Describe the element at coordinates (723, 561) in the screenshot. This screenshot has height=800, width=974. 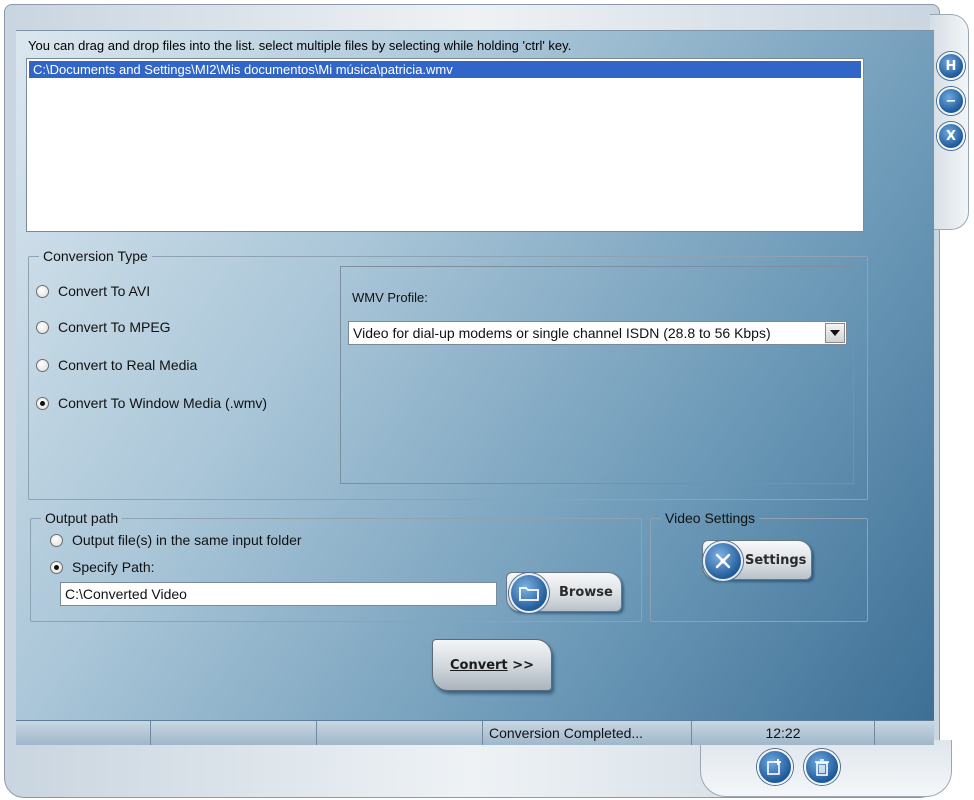
I see `tools-icon` at that location.